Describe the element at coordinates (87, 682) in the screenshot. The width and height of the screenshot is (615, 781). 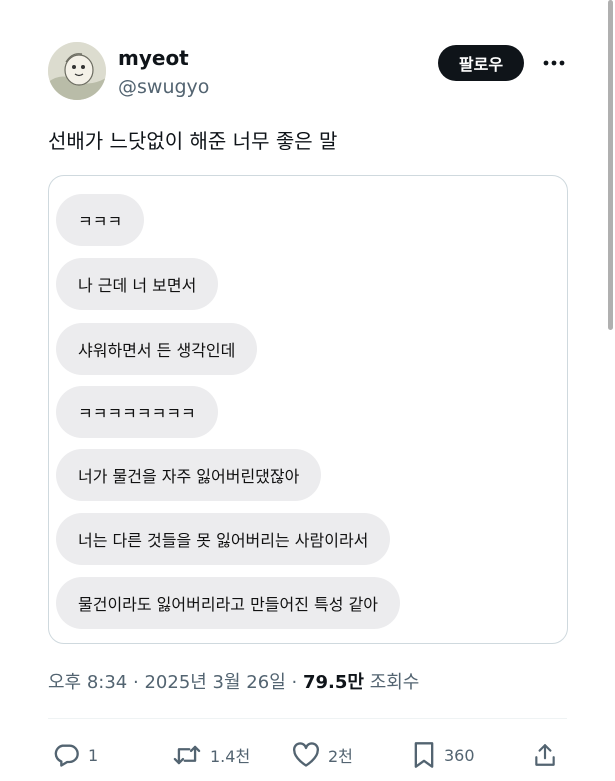
I see `post-time: 오후 8:34` at that location.